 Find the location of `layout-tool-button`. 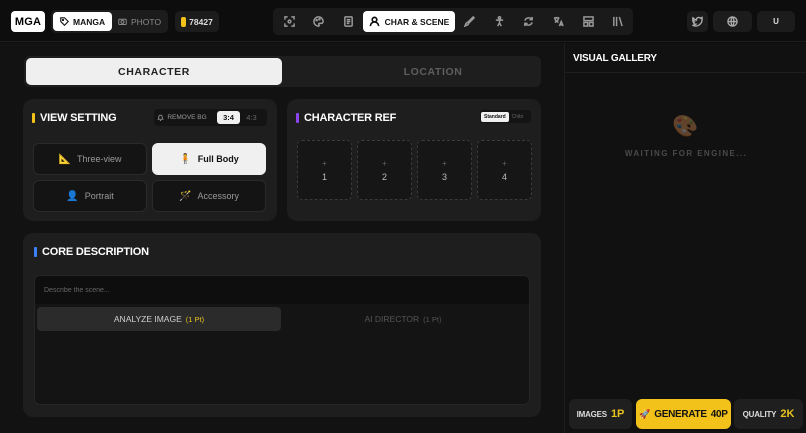

layout-tool-button is located at coordinates (588, 21).